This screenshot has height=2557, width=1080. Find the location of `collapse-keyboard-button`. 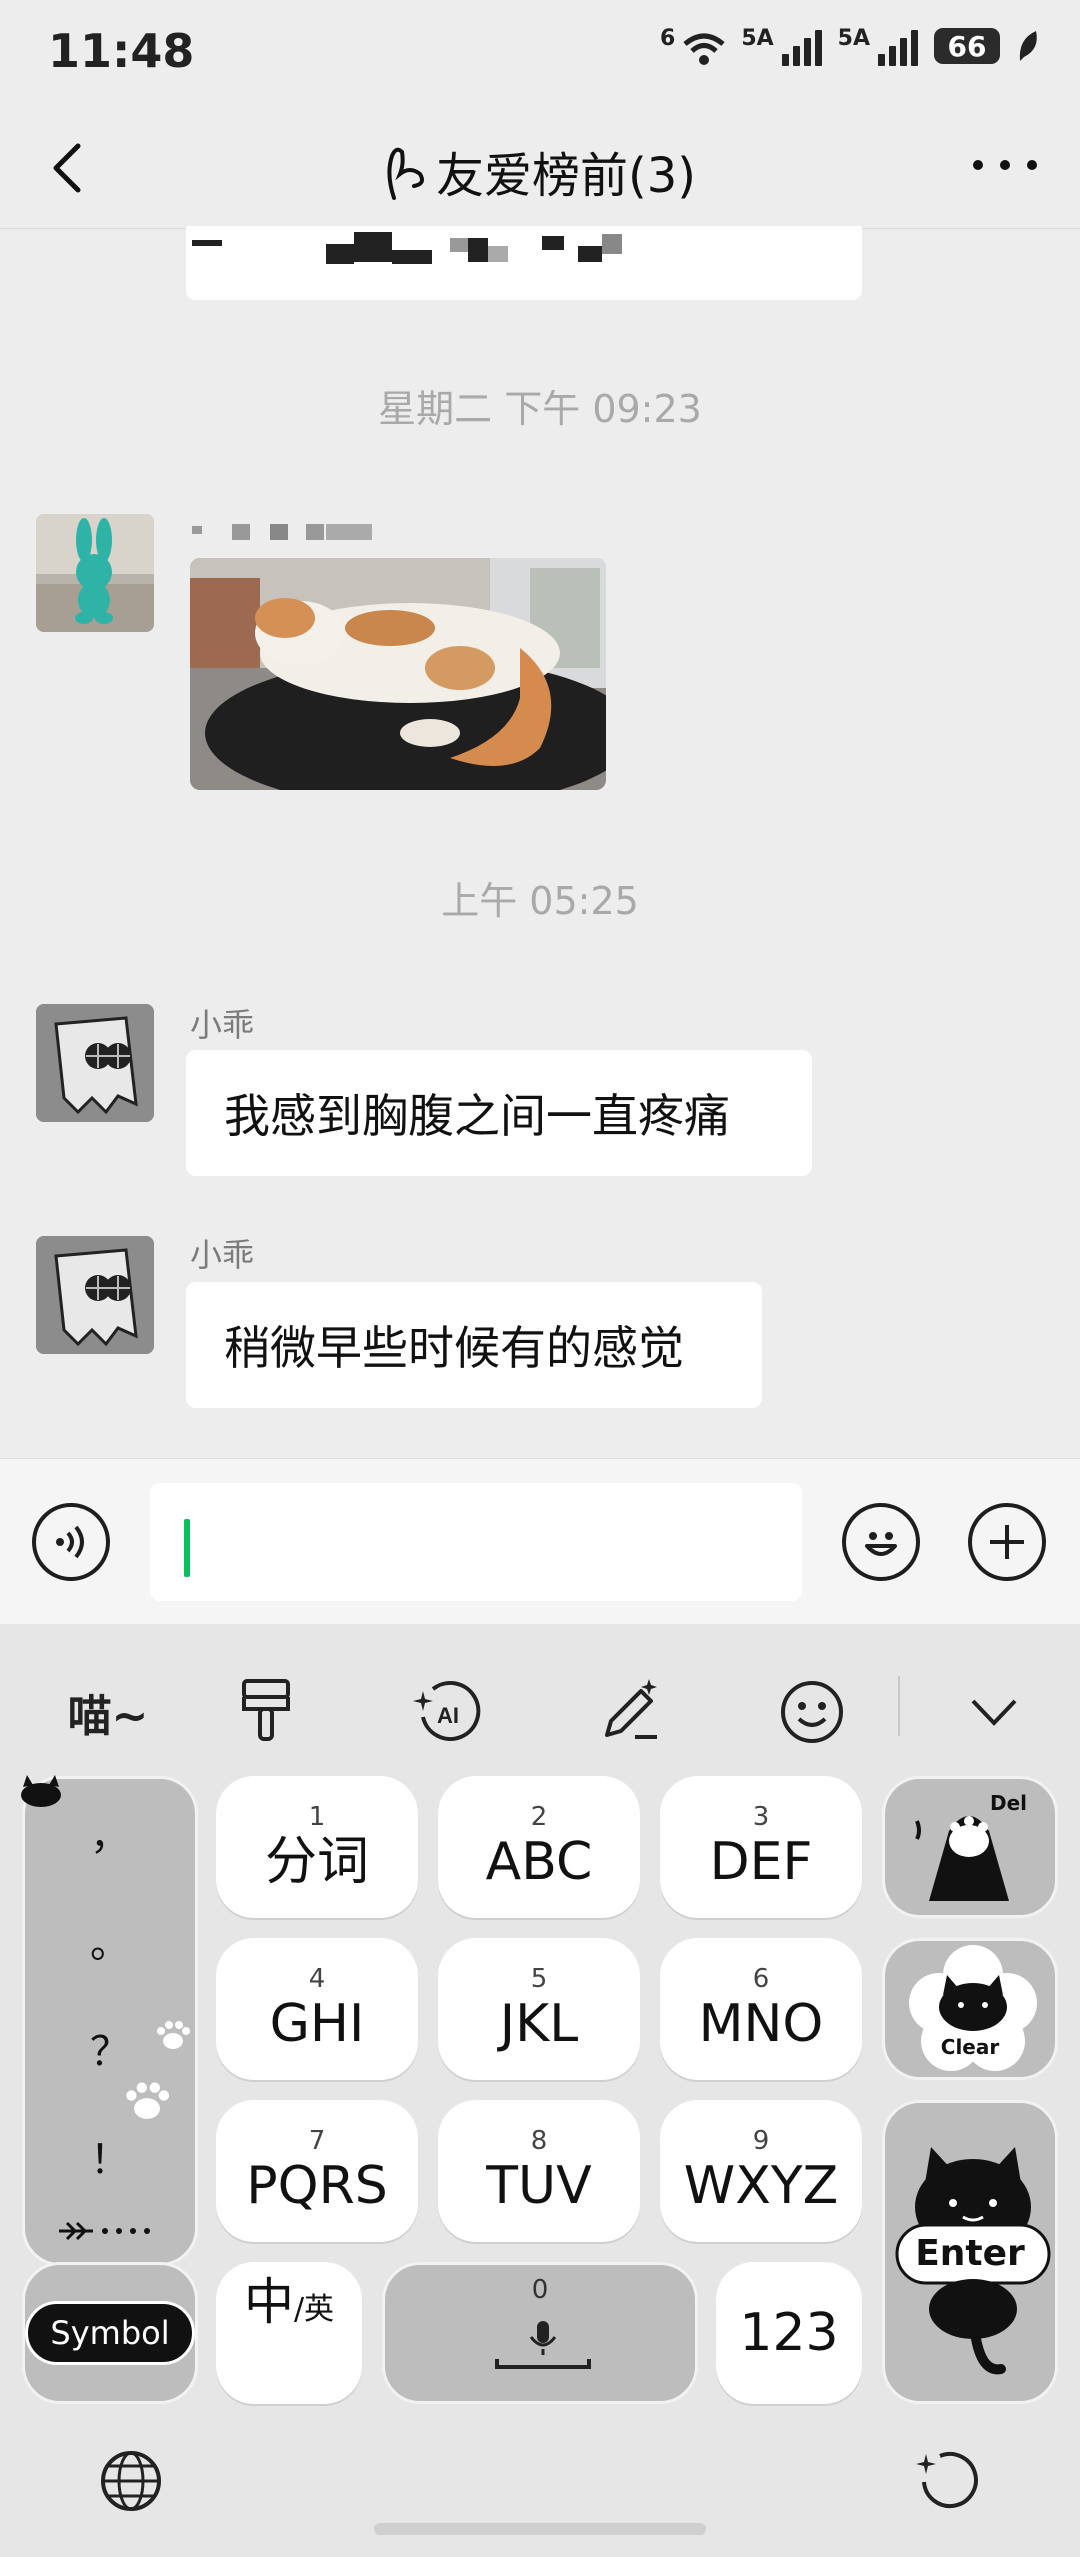

collapse-keyboard-button is located at coordinates (994, 1712).